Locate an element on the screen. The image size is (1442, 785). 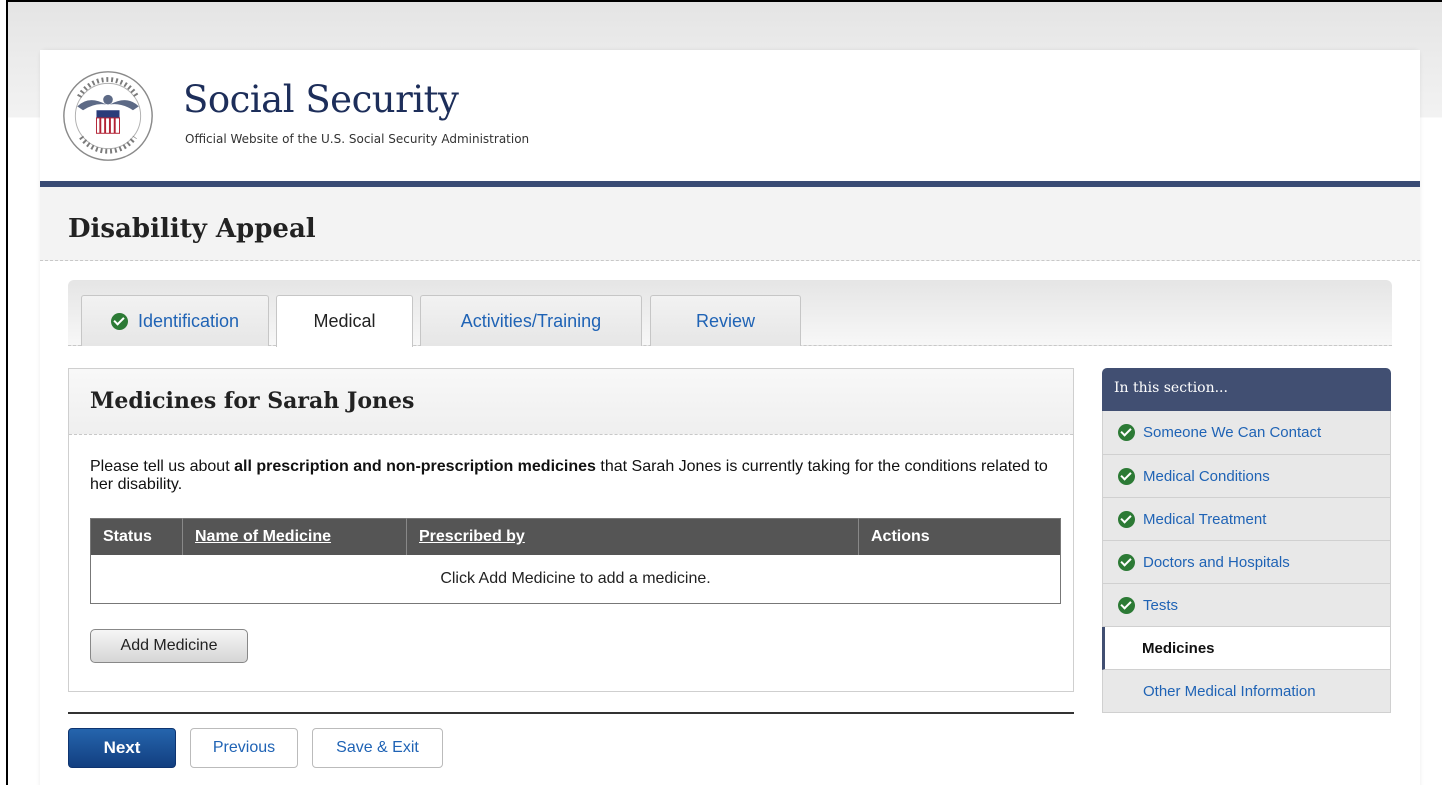
table-row: Click Add Medicine to add a medicine. is located at coordinates (575, 579).